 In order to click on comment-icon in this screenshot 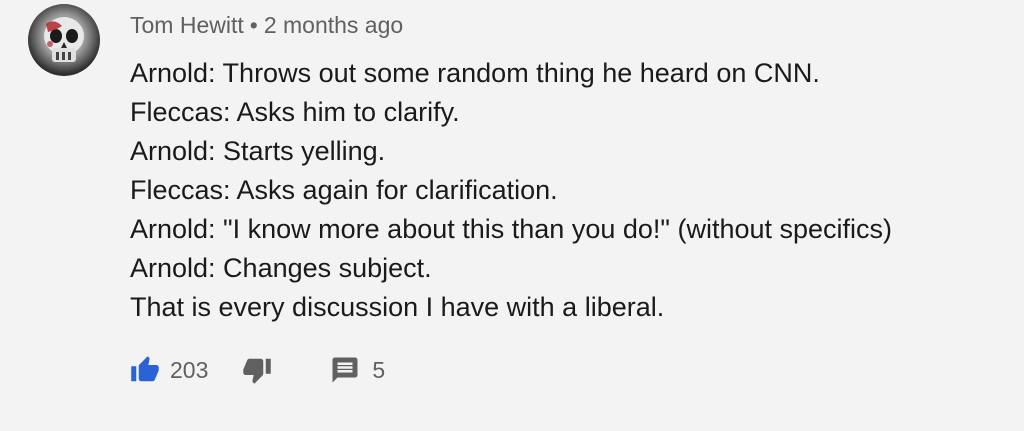, I will do `click(345, 370)`.